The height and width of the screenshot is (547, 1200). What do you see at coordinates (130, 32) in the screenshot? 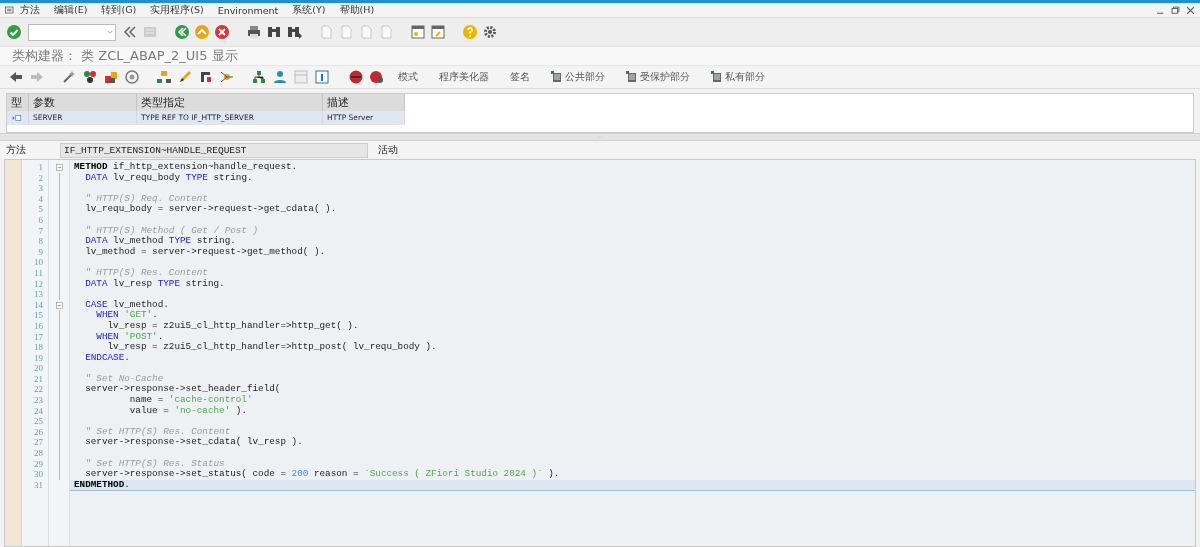
I see `double-chevron-icon` at bounding box center [130, 32].